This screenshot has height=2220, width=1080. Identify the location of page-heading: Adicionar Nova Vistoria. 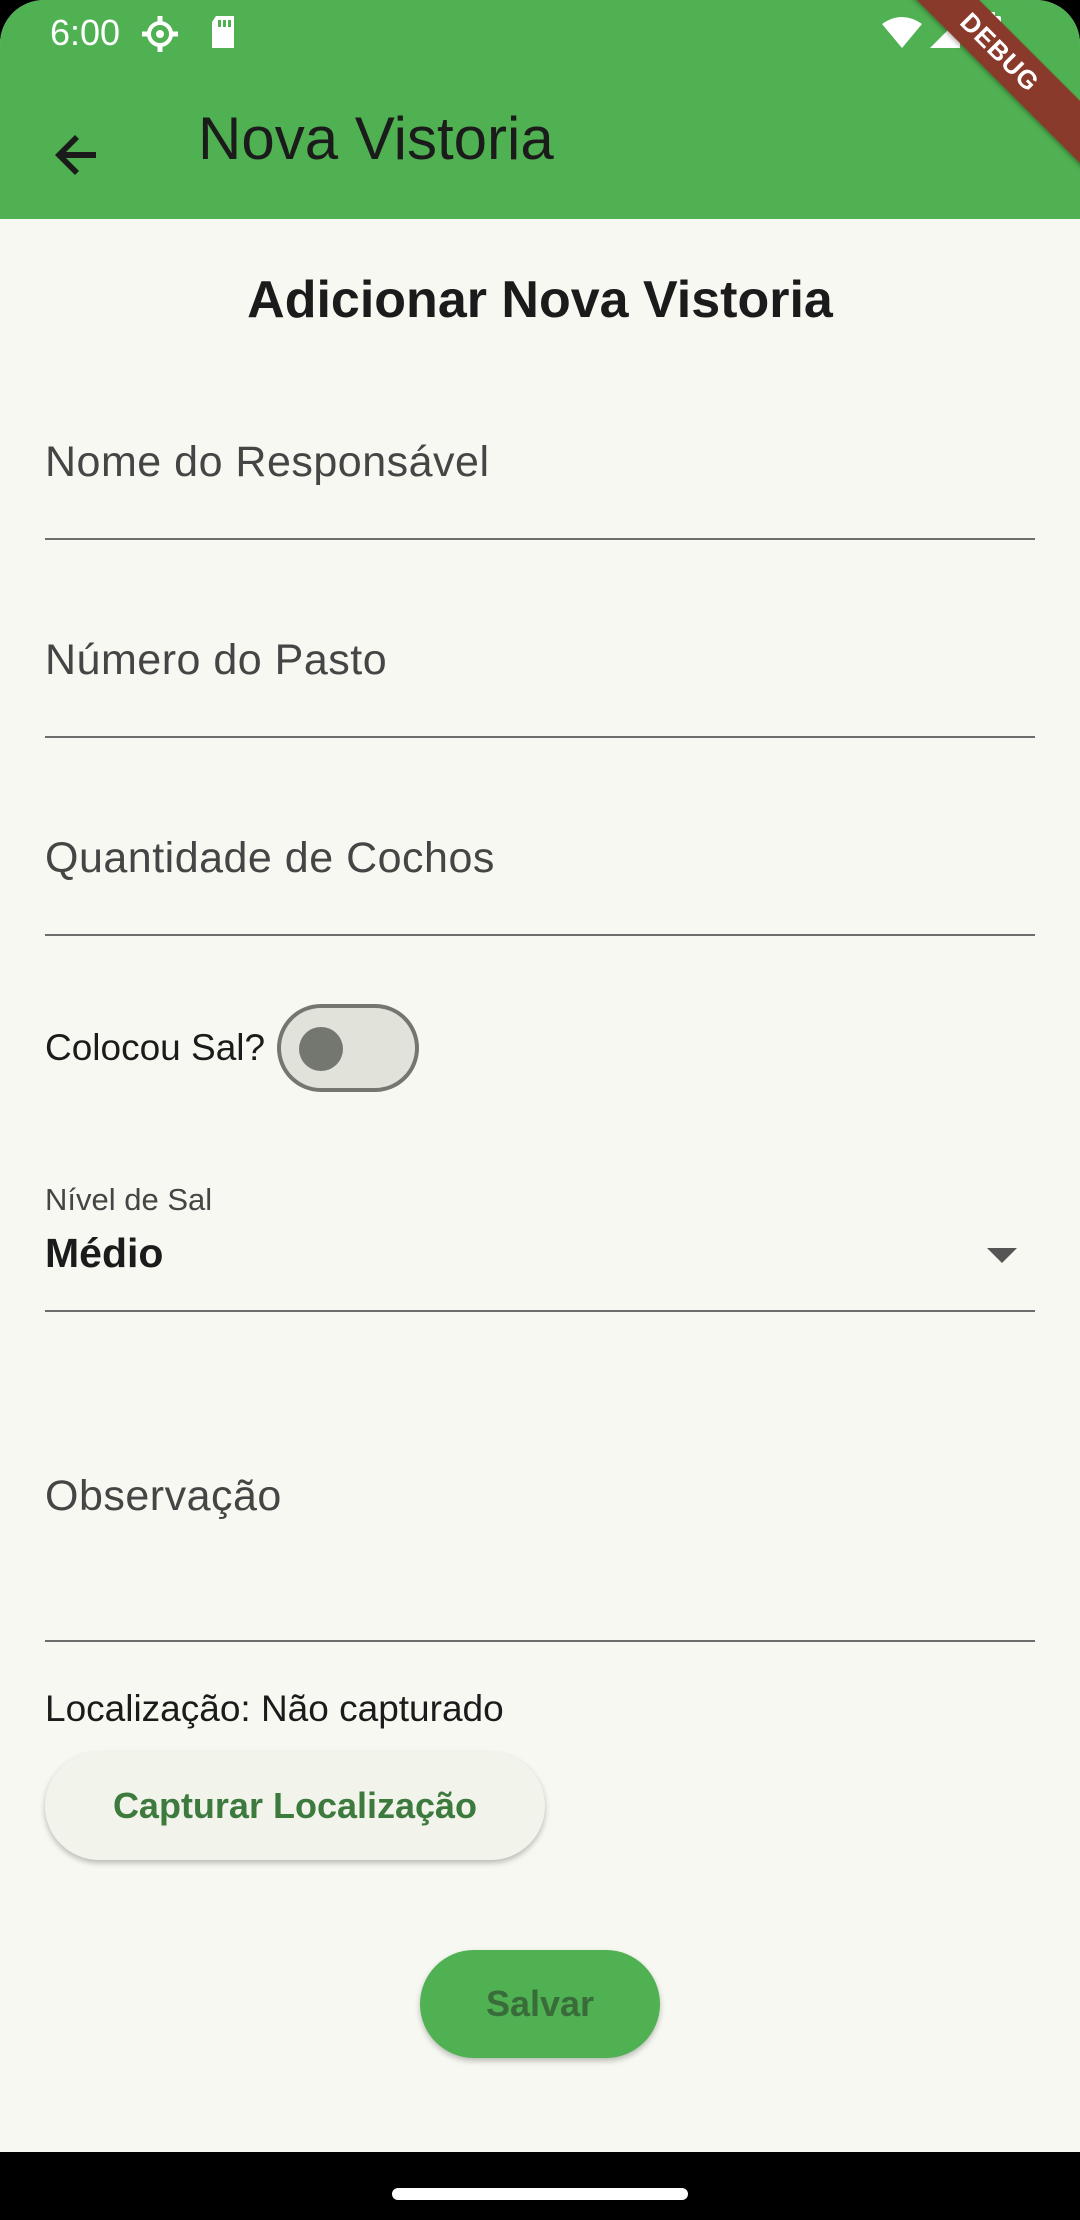
(540, 300).